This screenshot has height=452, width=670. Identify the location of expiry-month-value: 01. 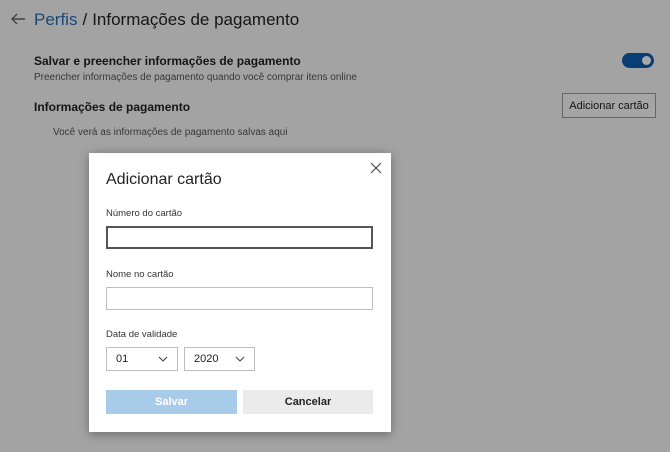
(122, 359).